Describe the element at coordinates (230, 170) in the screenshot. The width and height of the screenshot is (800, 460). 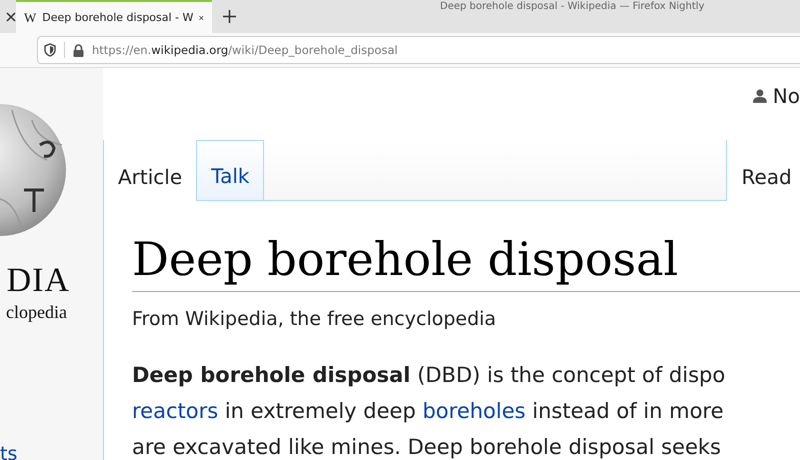
I see `page-tab: Talk` at that location.